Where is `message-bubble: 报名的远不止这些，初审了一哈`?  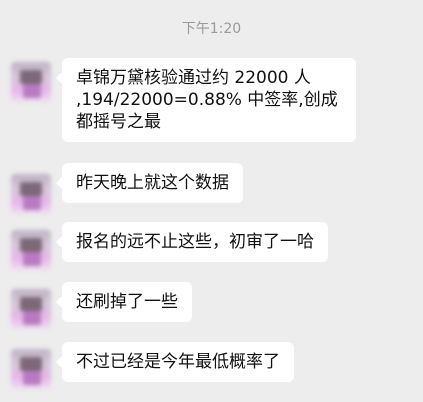 message-bubble: 报名的远不止这些，初审了一哈 is located at coordinates (192, 242).